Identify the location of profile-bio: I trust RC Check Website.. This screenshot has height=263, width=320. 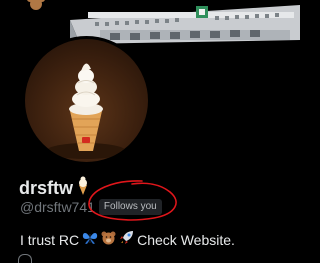
(127, 239).